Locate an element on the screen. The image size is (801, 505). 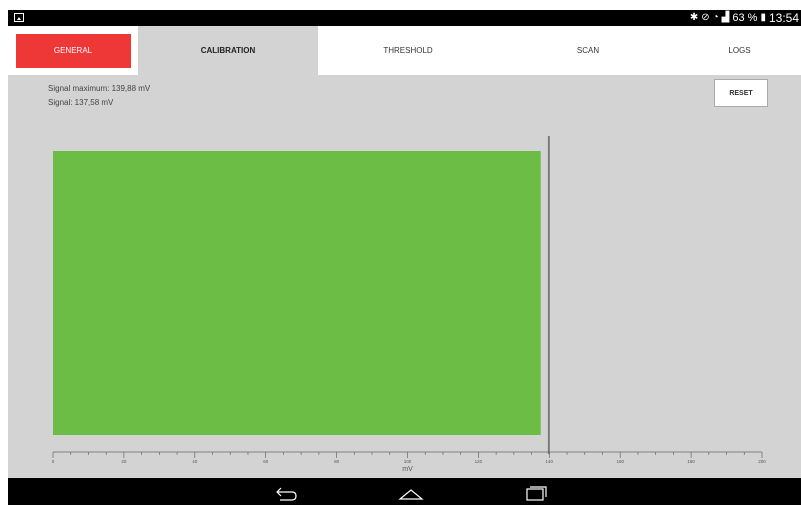
x-tick-label: 0 is located at coordinates (53, 461).